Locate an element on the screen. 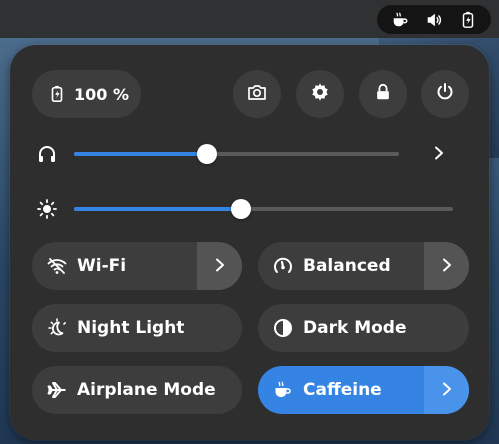 This screenshot has width=499, height=444. power-mode-menu-button is located at coordinates (446, 266).